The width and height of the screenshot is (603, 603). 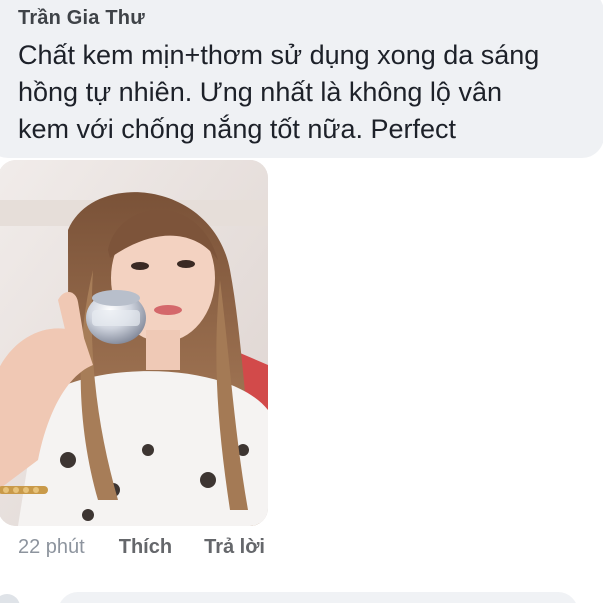 I want to click on comment-actions: 22 phút Thích Trả lời, so click(x=141, y=547).